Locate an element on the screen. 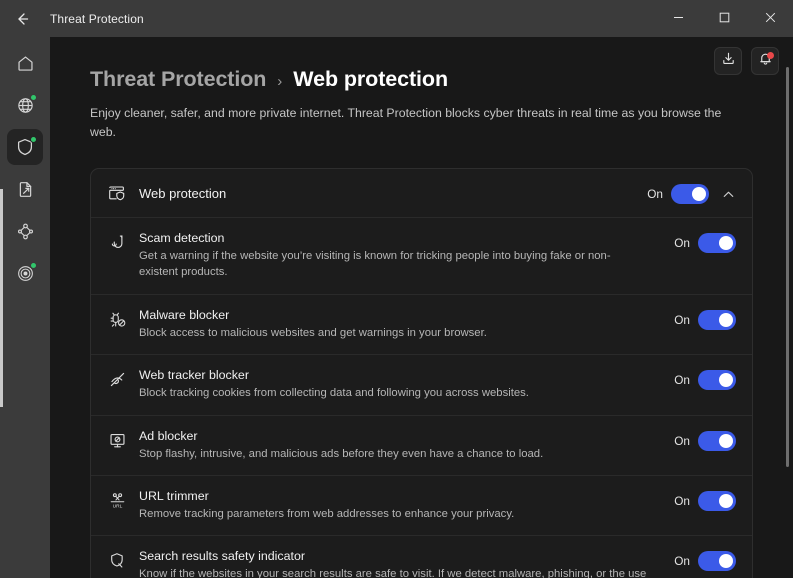  svg-text: URL is located at coordinates (117, 507).